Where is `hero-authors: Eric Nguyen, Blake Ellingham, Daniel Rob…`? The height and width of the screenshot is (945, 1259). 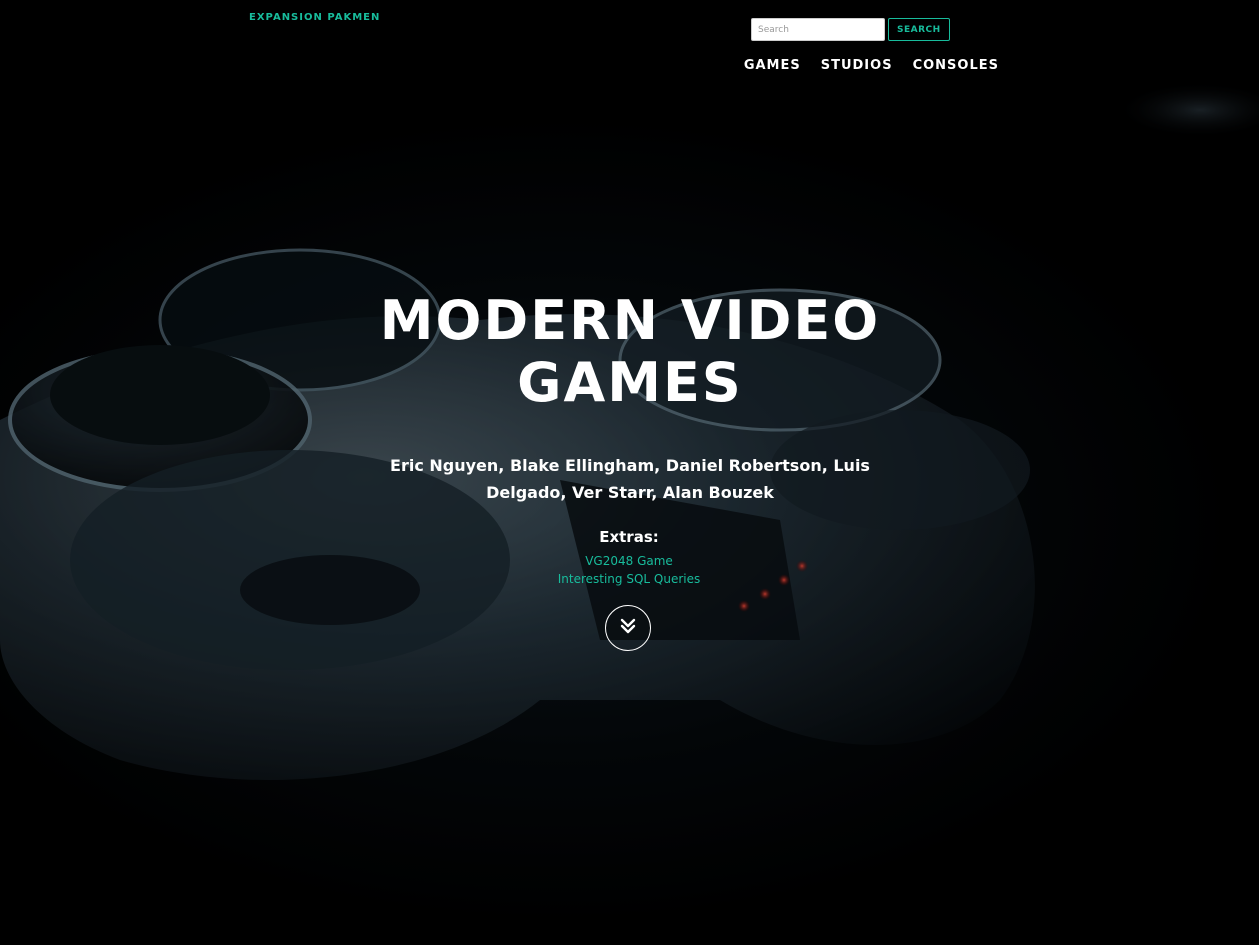 hero-authors: Eric Nguyen, Blake Ellingham, Daniel Rob… is located at coordinates (630, 479).